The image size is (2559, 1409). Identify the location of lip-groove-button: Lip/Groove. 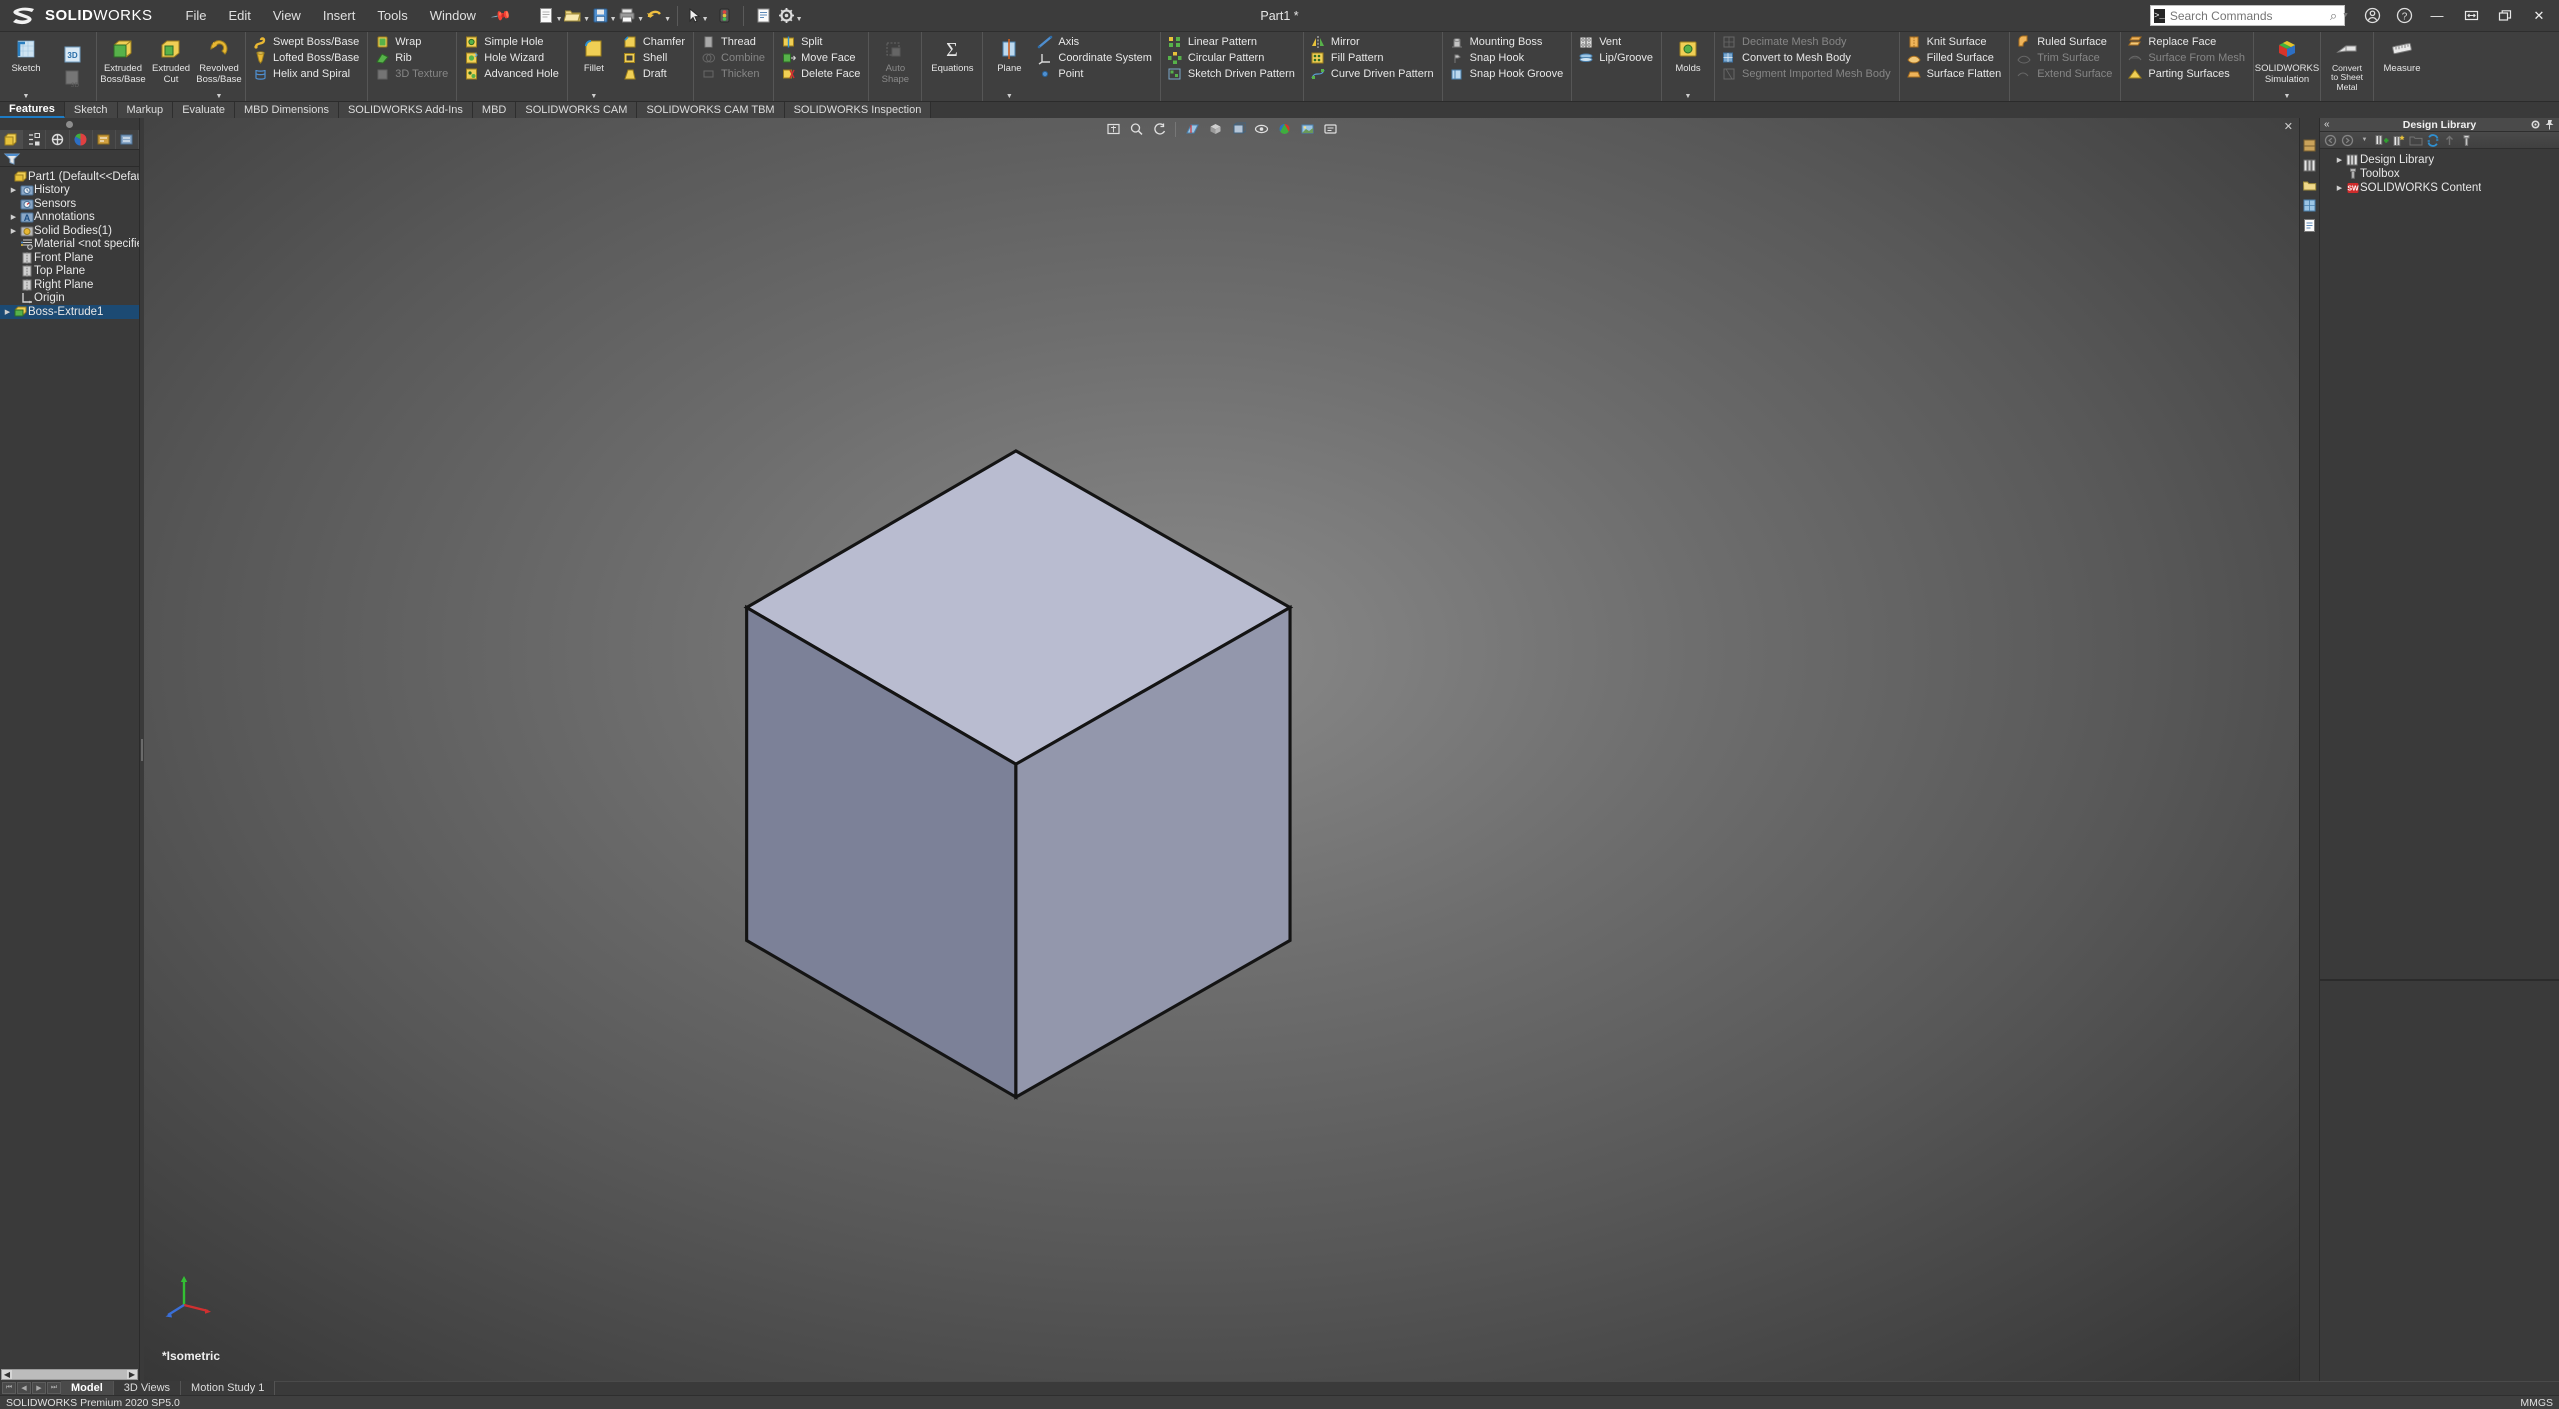
(1616, 58).